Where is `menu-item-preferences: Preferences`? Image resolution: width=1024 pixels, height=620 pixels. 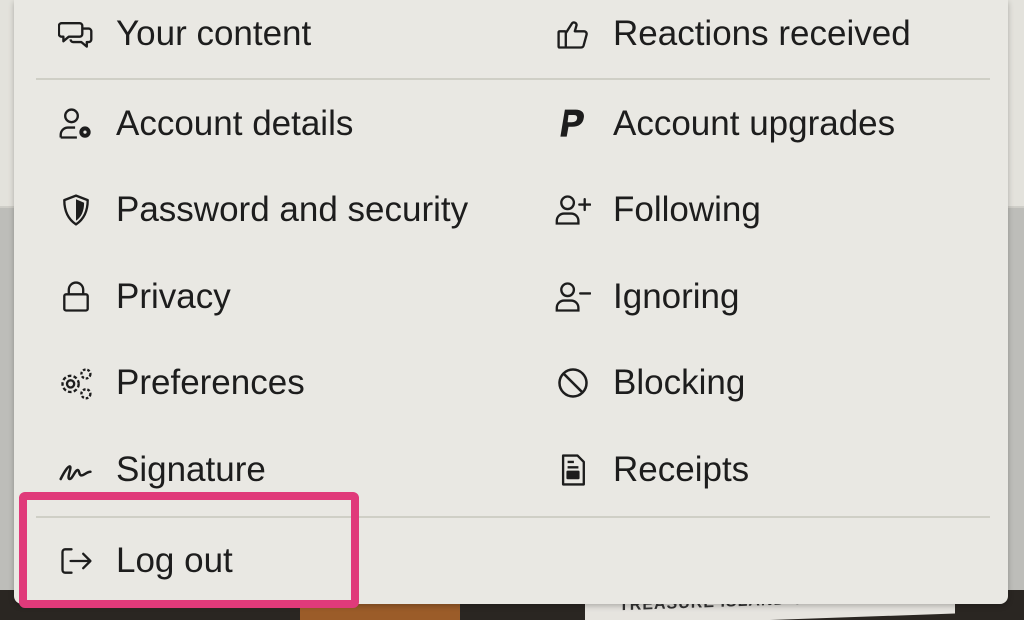
menu-item-preferences: Preferences is located at coordinates (181, 383).